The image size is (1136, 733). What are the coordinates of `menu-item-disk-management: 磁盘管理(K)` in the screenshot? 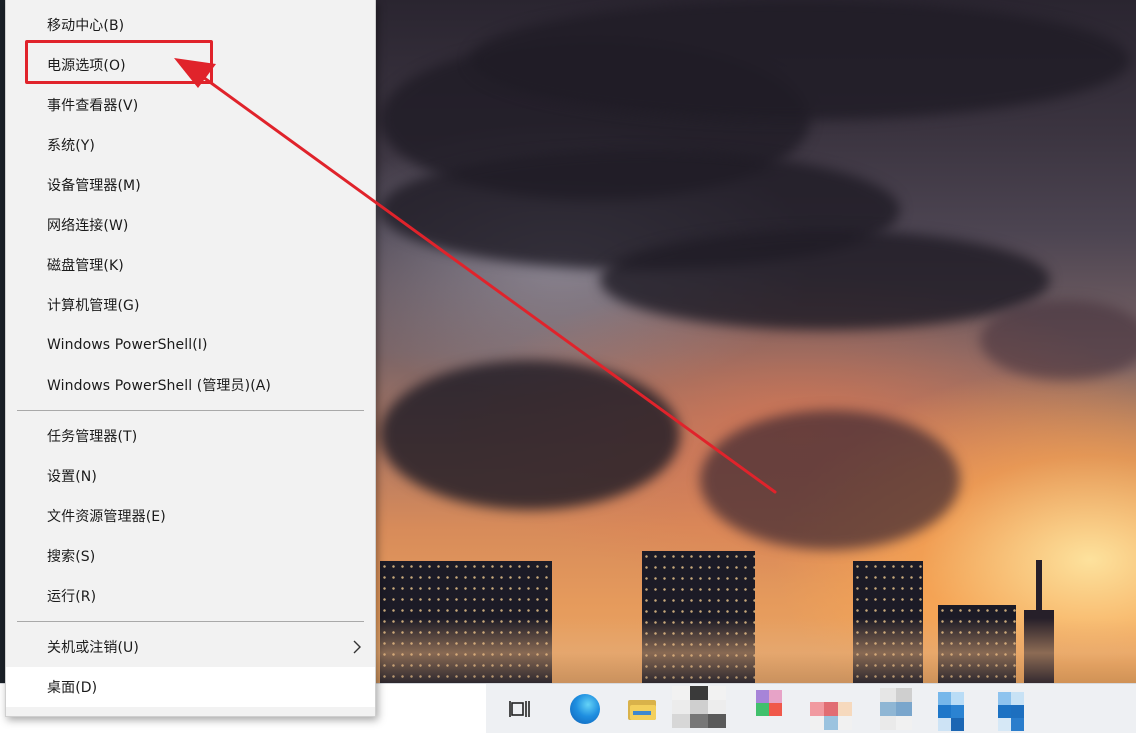 It's located at (190, 265).